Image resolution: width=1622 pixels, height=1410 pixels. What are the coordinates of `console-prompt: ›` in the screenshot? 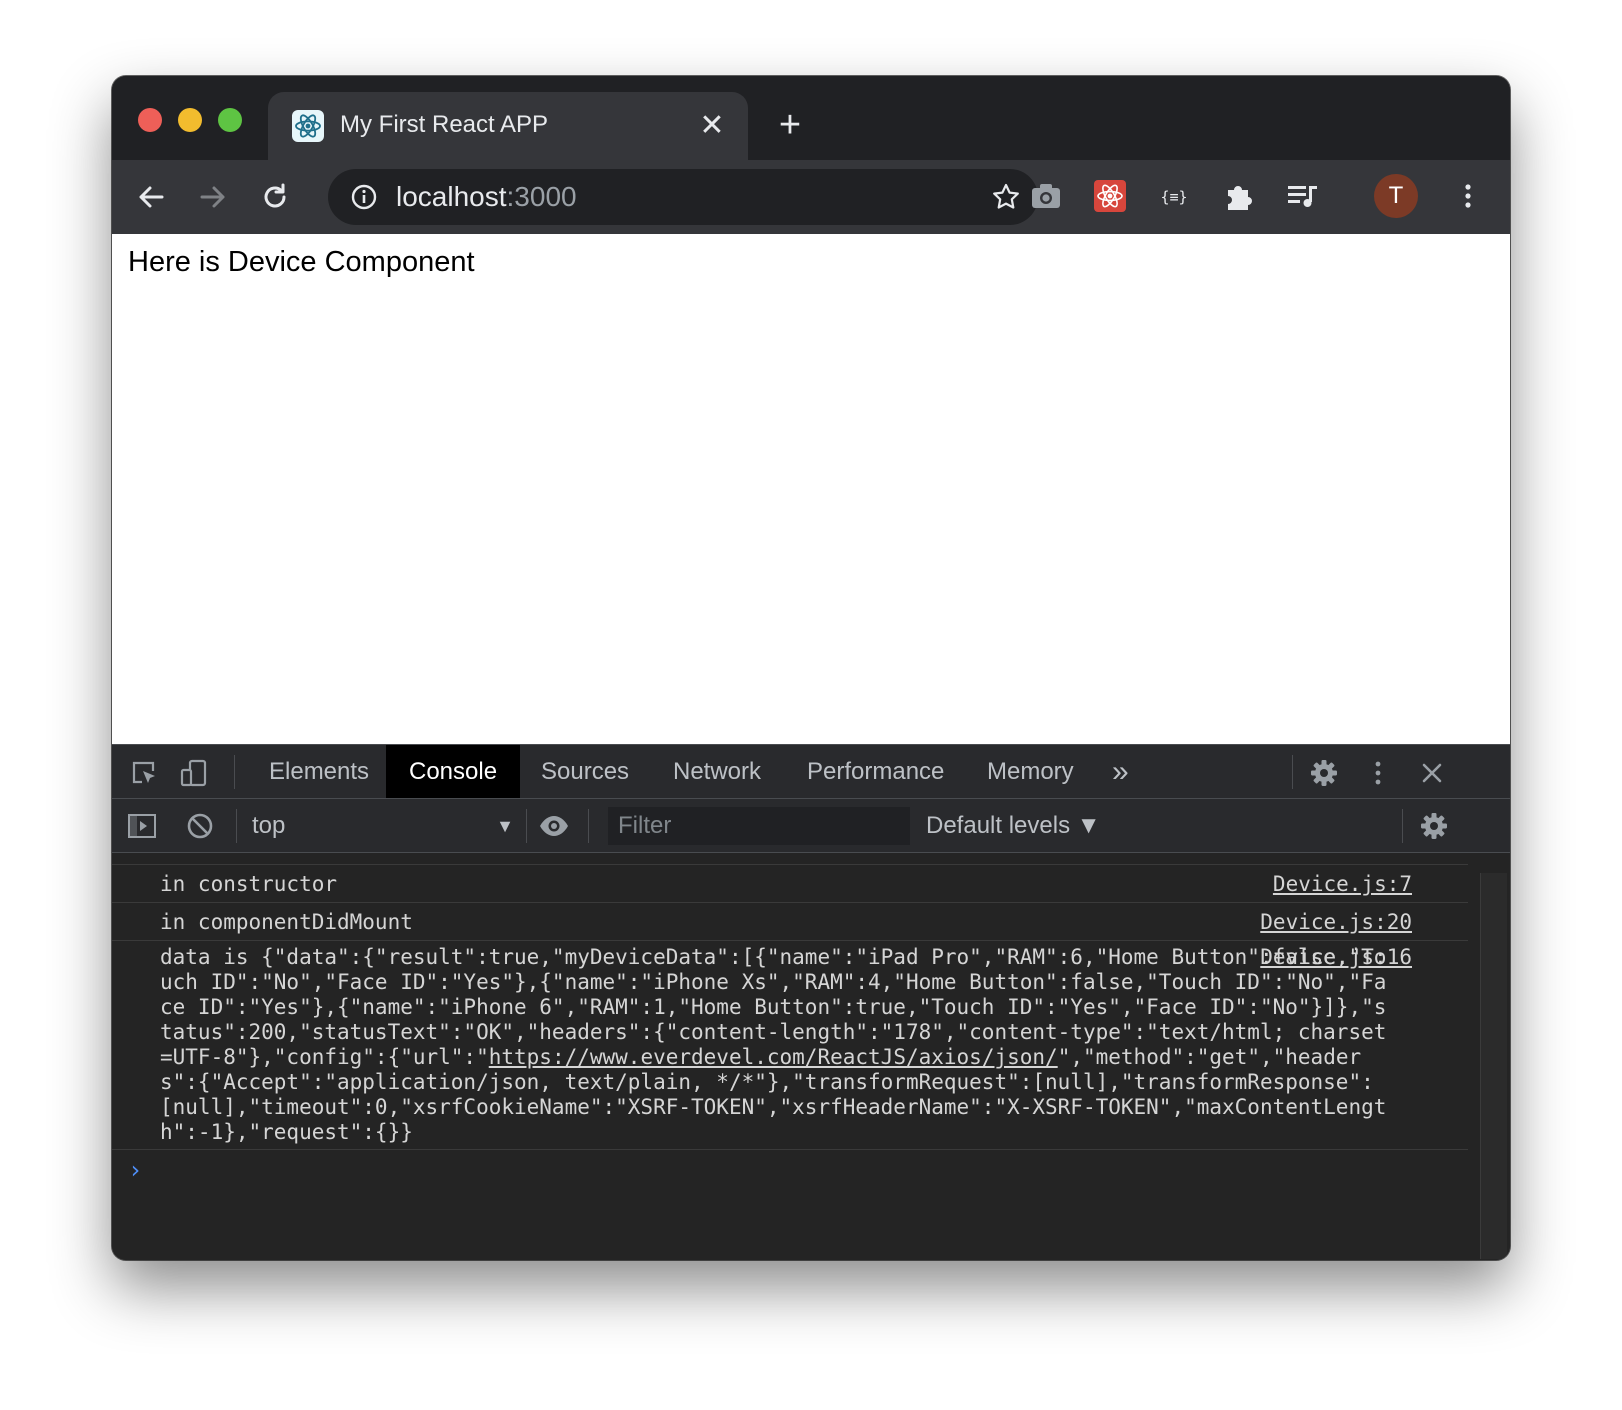 It's located at (790, 1170).